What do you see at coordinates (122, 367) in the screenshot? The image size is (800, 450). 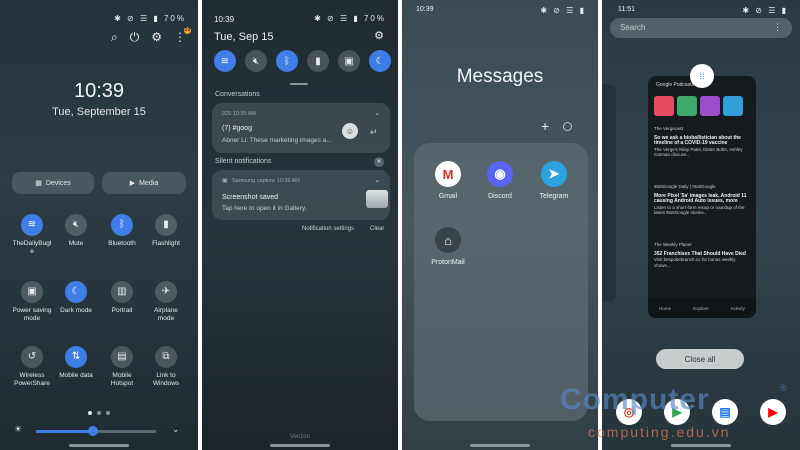 I see `quick-tile-hotspot: ▤ Mobile Hotspot` at bounding box center [122, 367].